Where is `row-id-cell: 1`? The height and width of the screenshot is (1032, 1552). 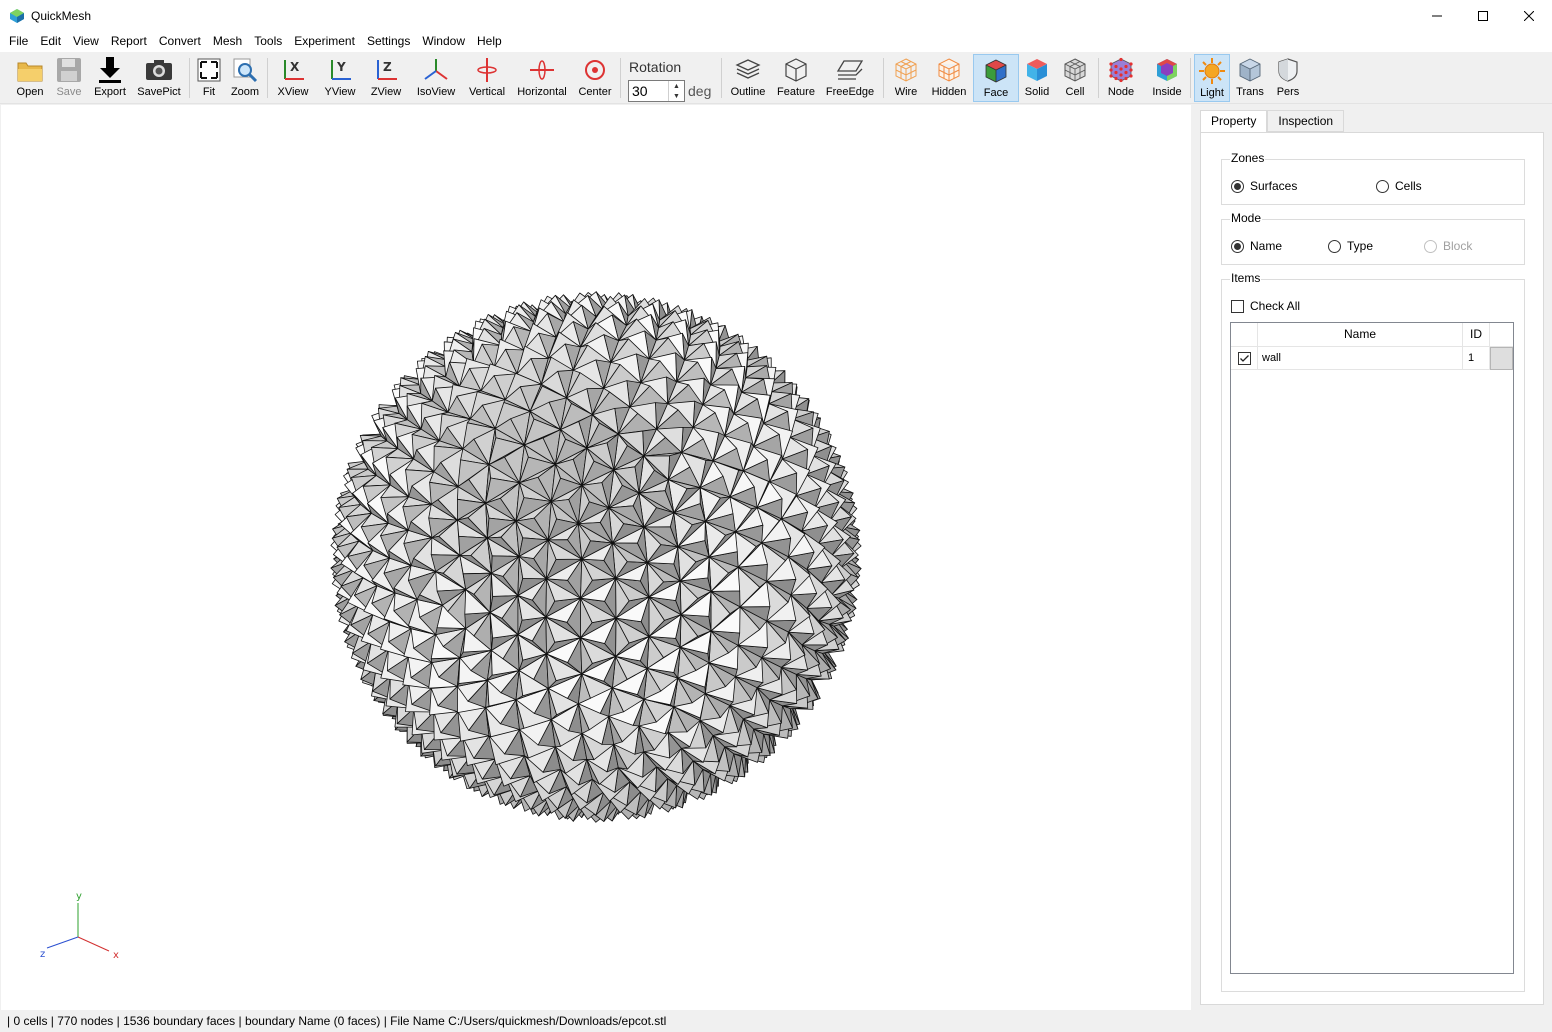
row-id-cell: 1 is located at coordinates (1476, 358).